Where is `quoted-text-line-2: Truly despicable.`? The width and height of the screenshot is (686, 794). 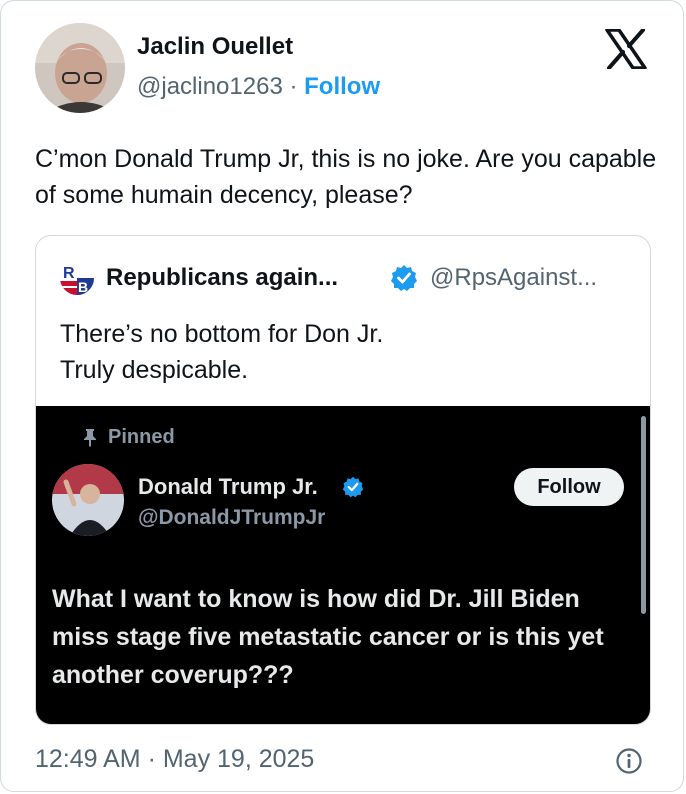
quoted-text-line-2: Truly despicable. is located at coordinates (154, 370).